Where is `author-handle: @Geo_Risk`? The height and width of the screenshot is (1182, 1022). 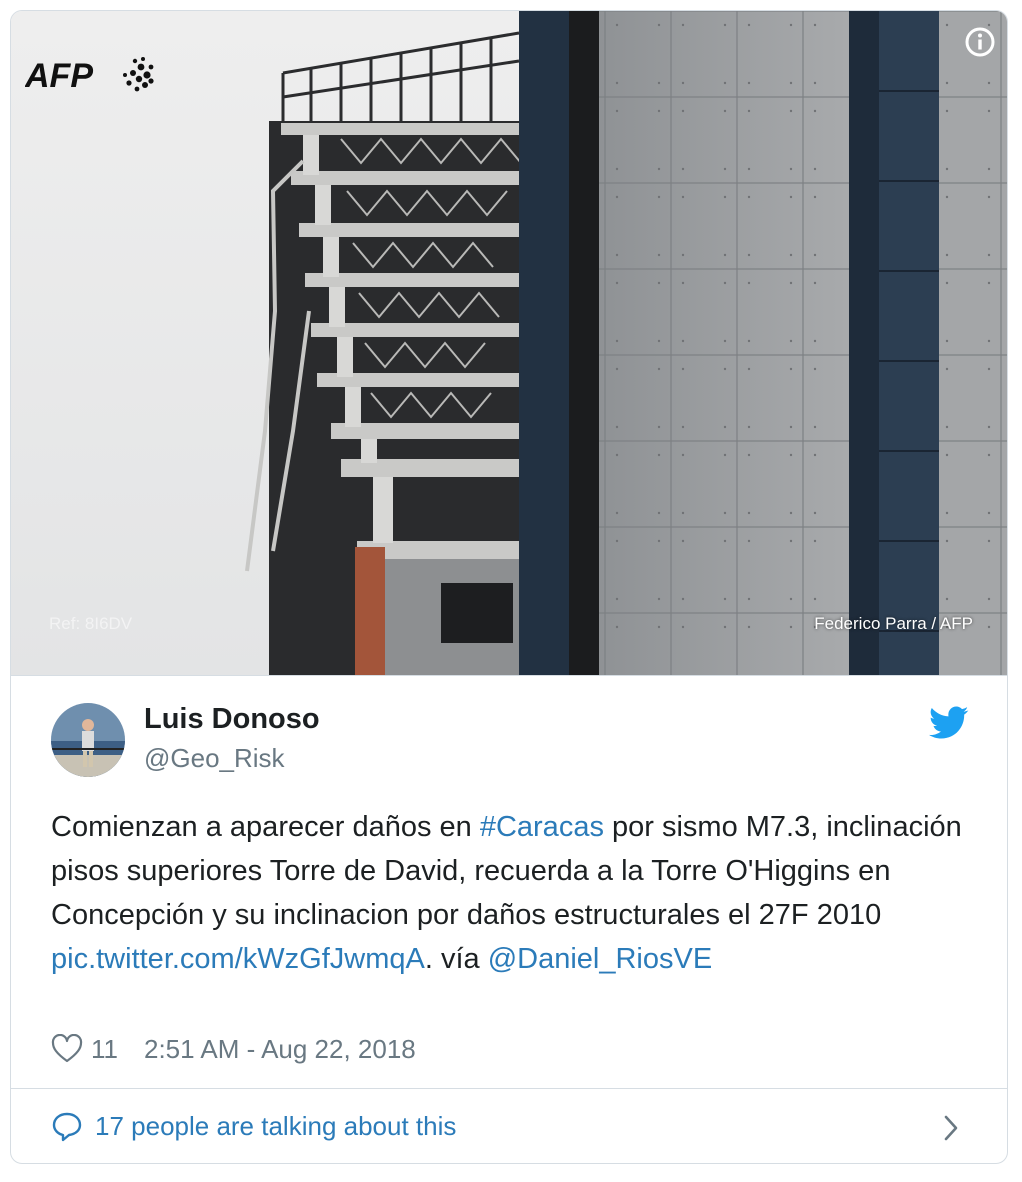 author-handle: @Geo_Risk is located at coordinates (214, 758).